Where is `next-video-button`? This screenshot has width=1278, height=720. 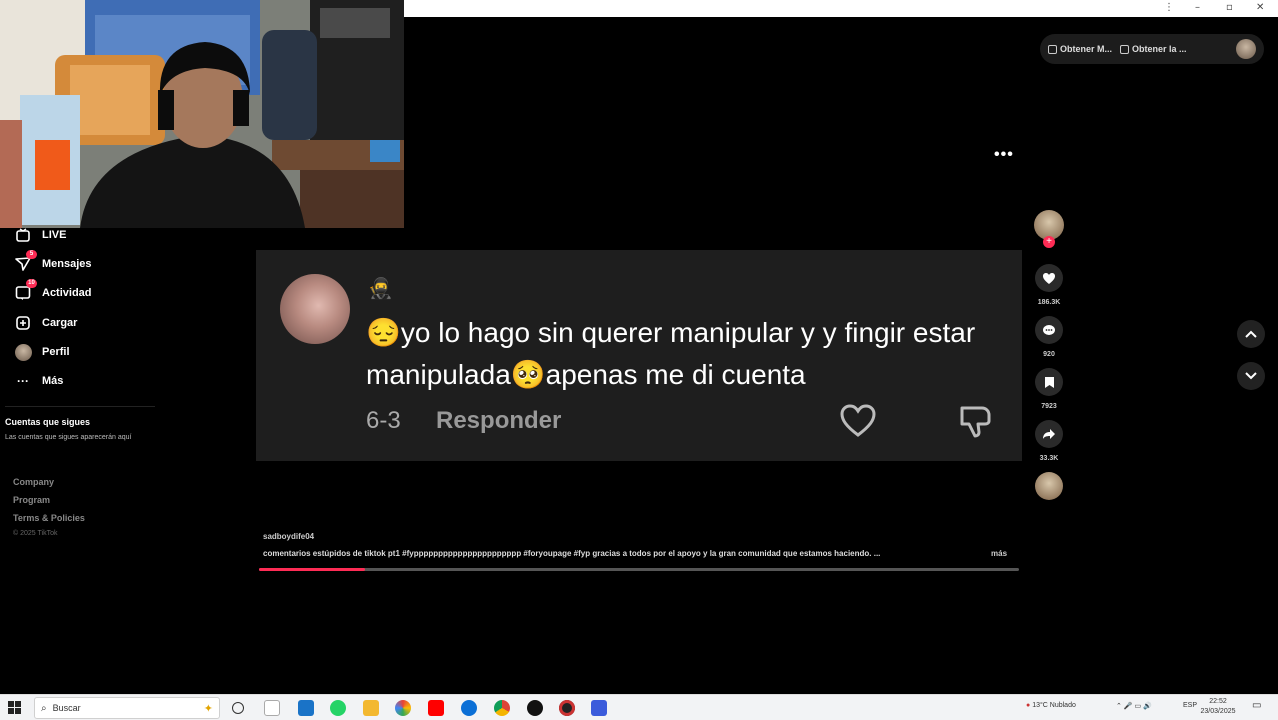 next-video-button is located at coordinates (1251, 376).